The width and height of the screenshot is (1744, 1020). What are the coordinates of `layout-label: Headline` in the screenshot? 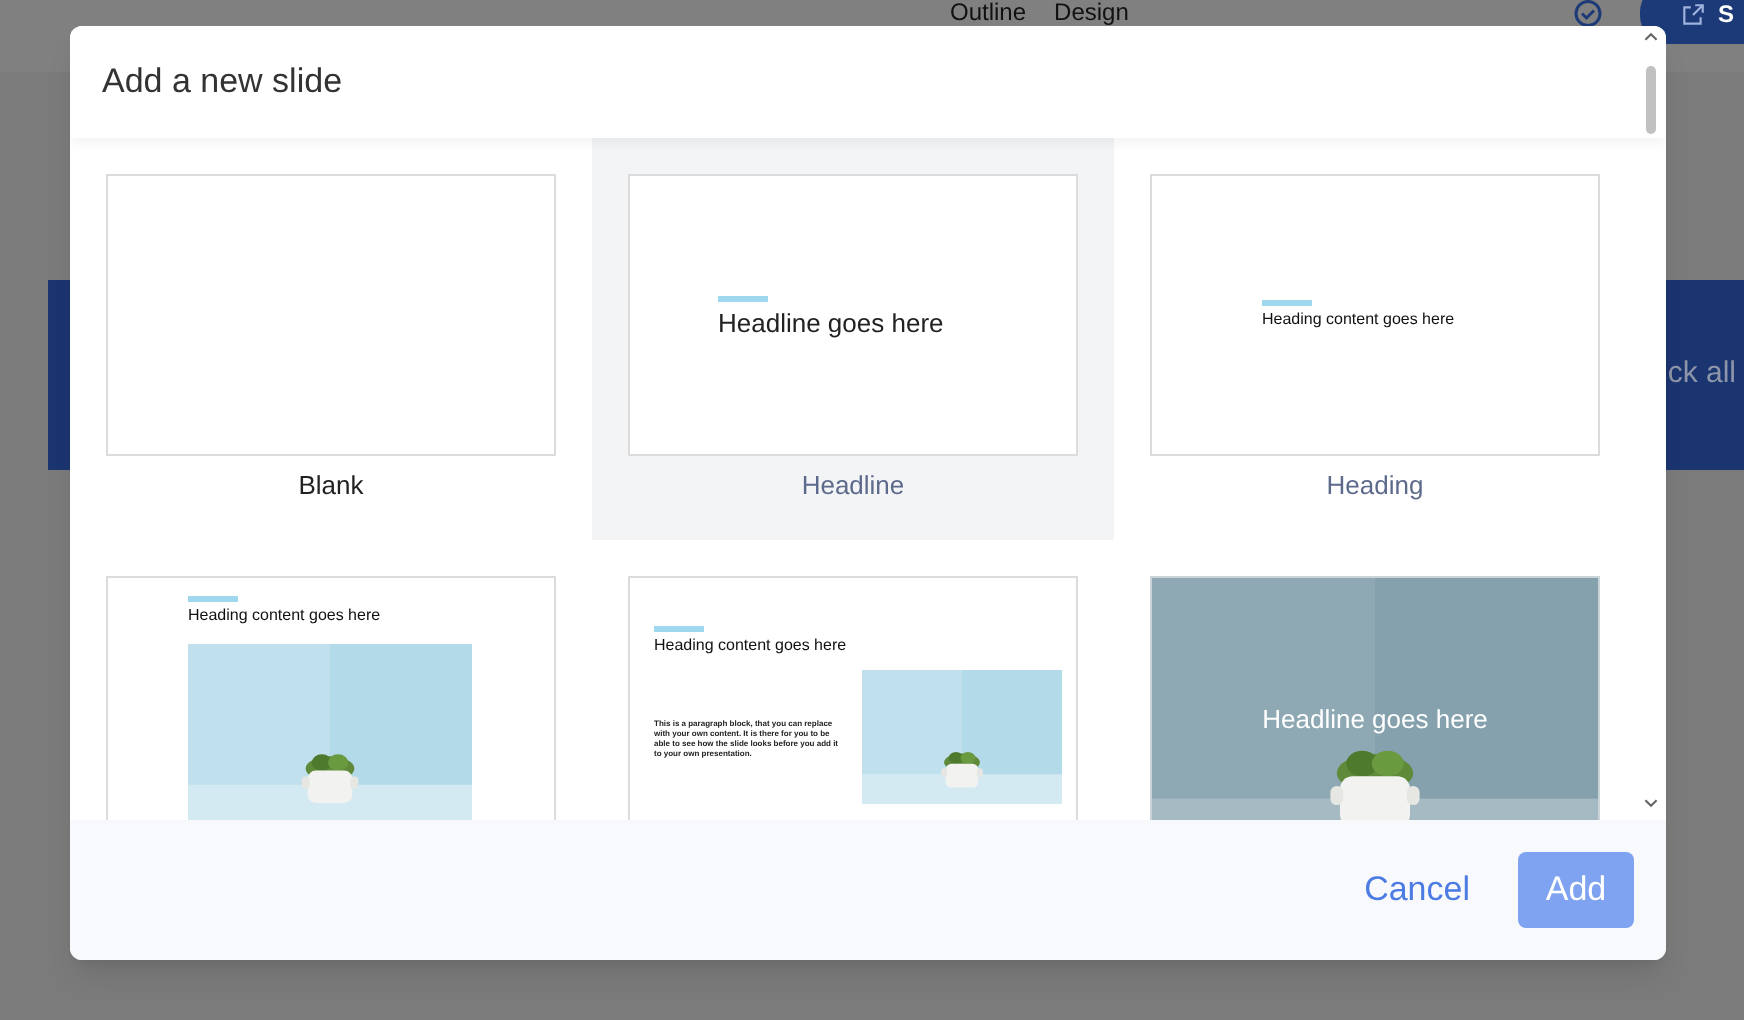 It's located at (853, 486).